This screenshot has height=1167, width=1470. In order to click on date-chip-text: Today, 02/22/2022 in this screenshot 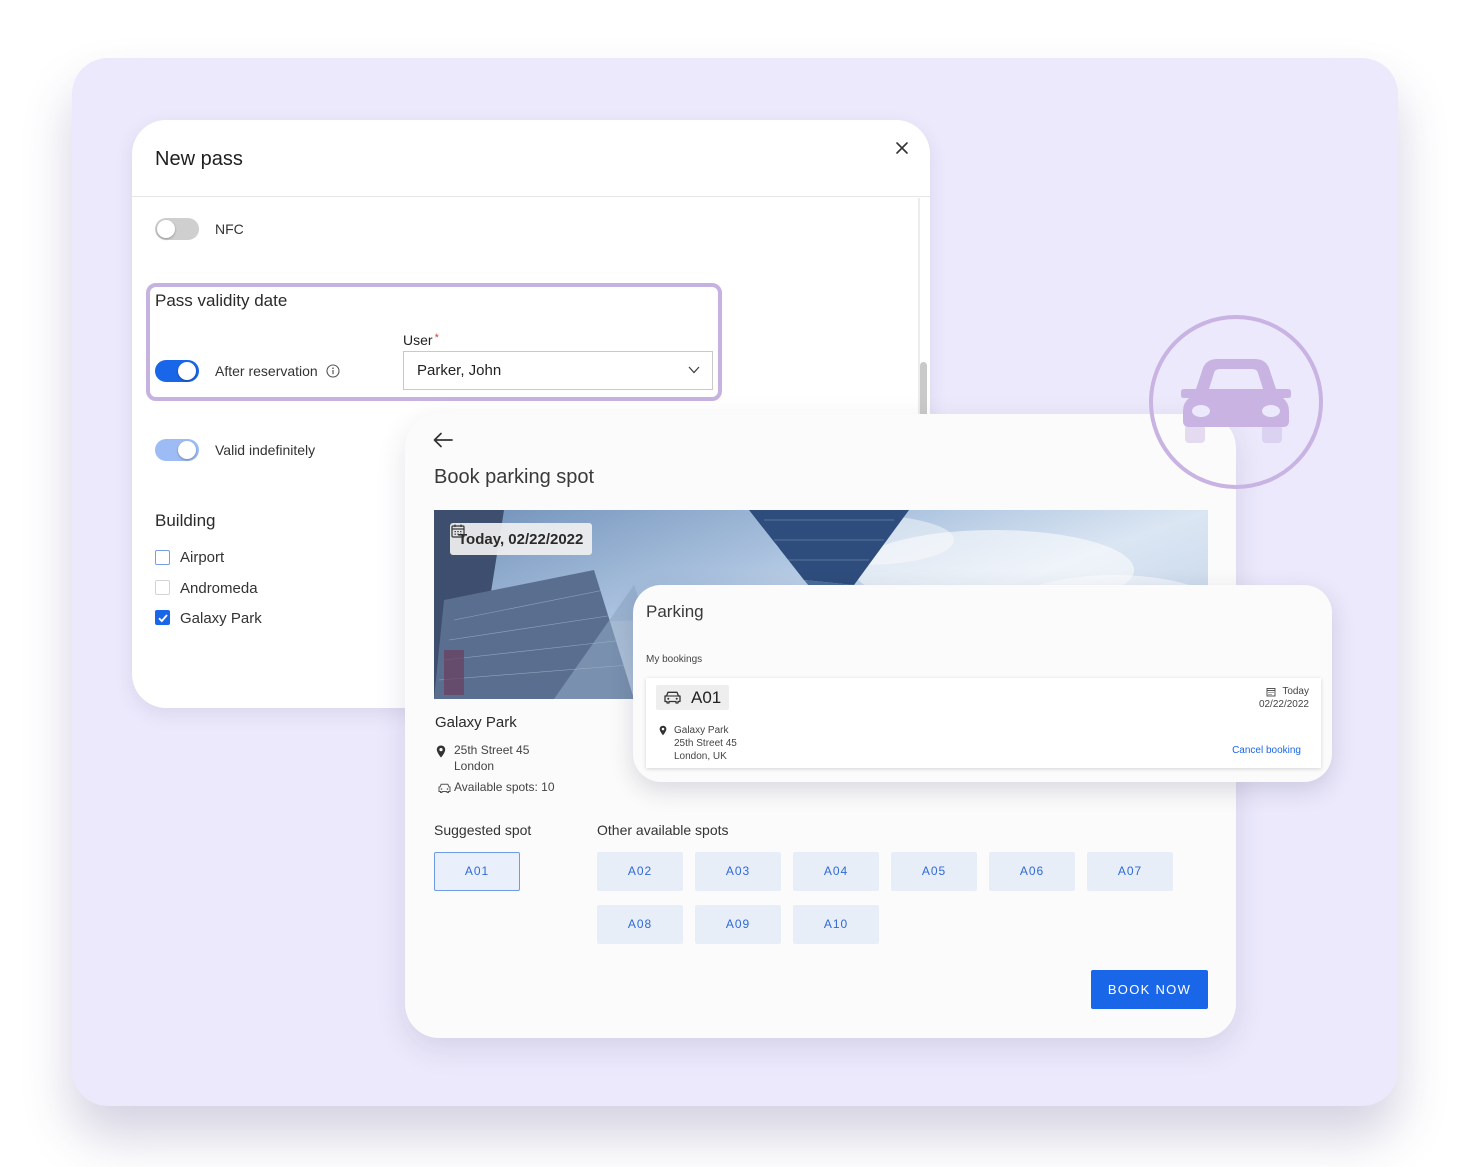, I will do `click(521, 539)`.